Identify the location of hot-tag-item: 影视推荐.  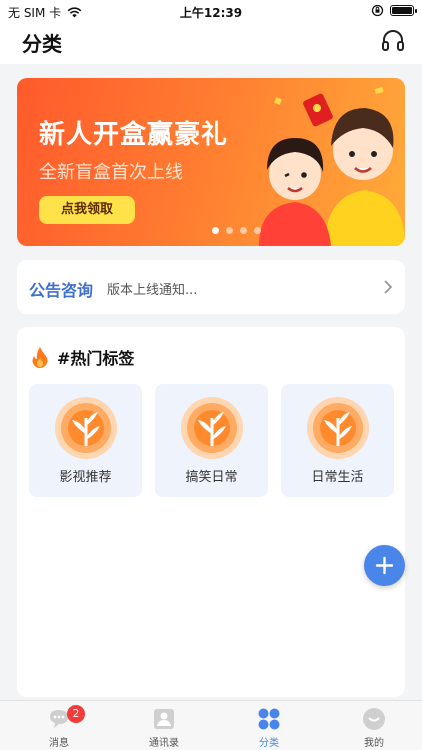
(85, 440).